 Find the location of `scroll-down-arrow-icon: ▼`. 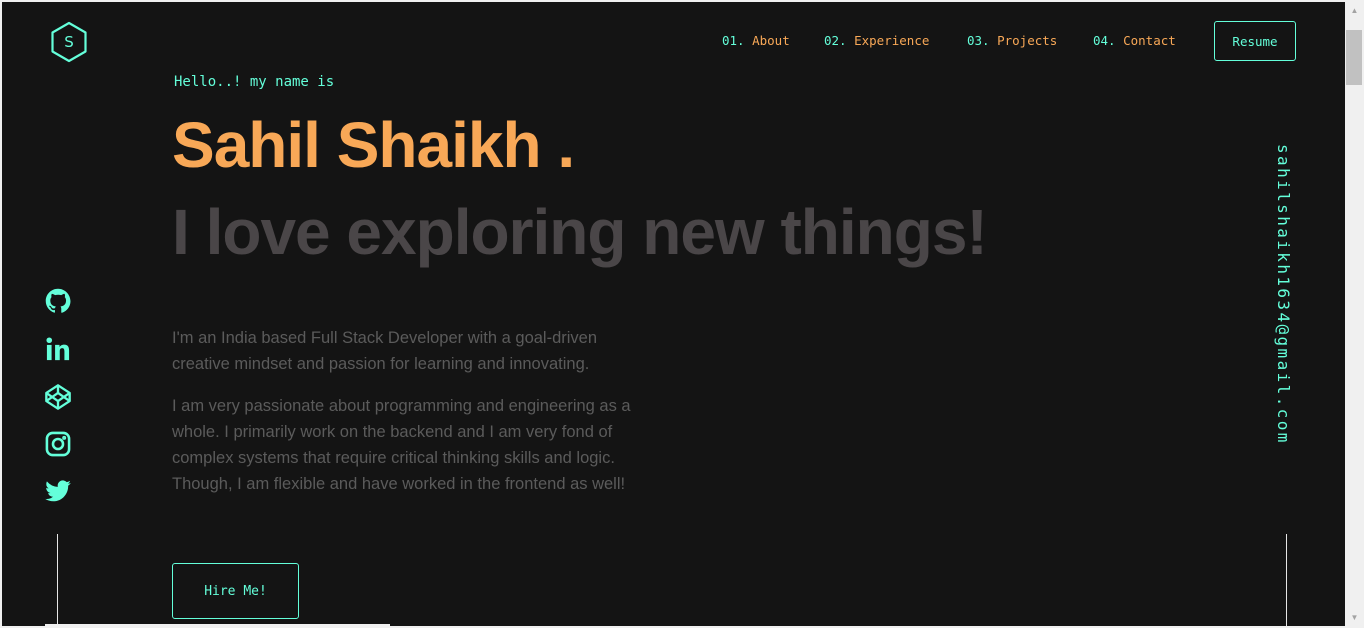

scroll-down-arrow-icon: ▼ is located at coordinates (1354, 617).